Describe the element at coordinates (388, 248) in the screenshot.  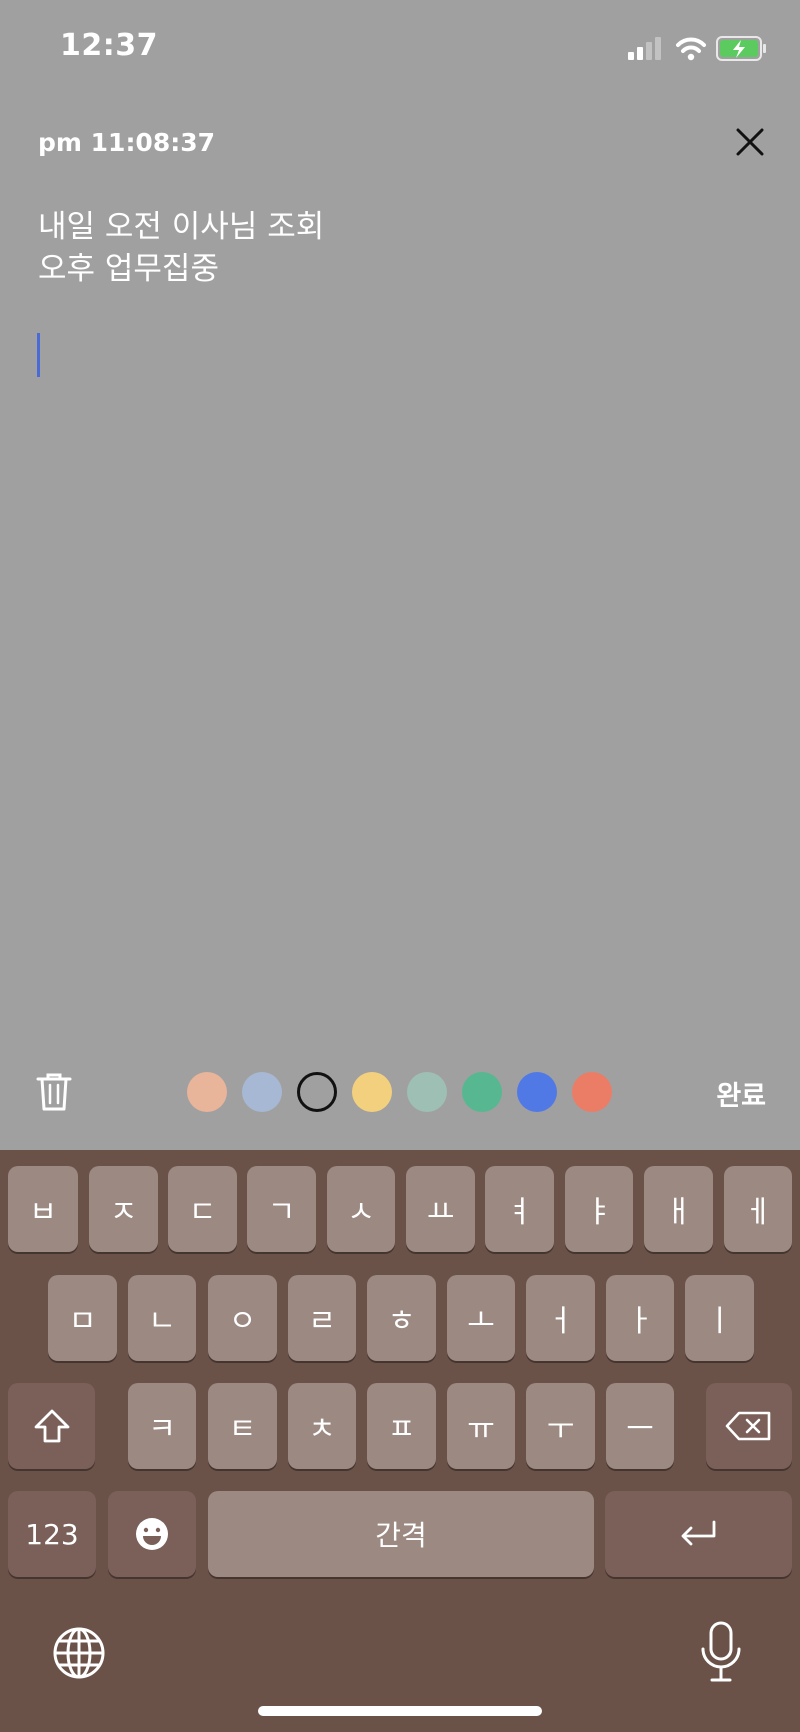
I see `note-text-field: 내일 오전 이사님 조회 오후 업무집중` at that location.